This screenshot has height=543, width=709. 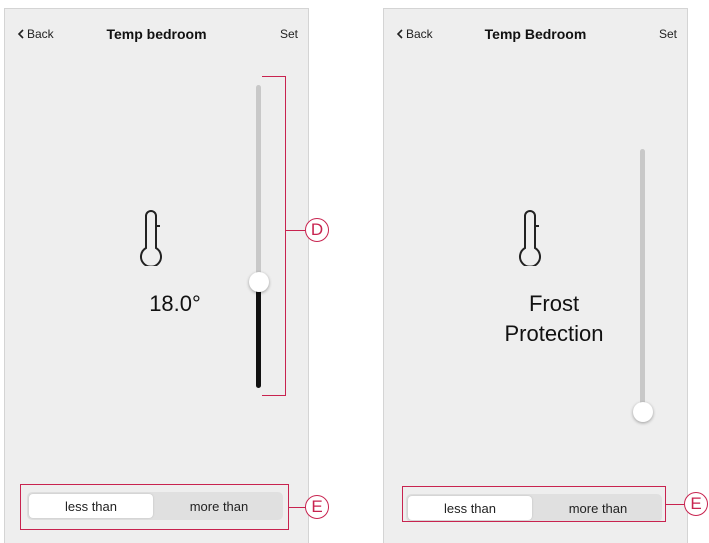 I want to click on mode-label-line2: Protection, so click(x=554, y=333).